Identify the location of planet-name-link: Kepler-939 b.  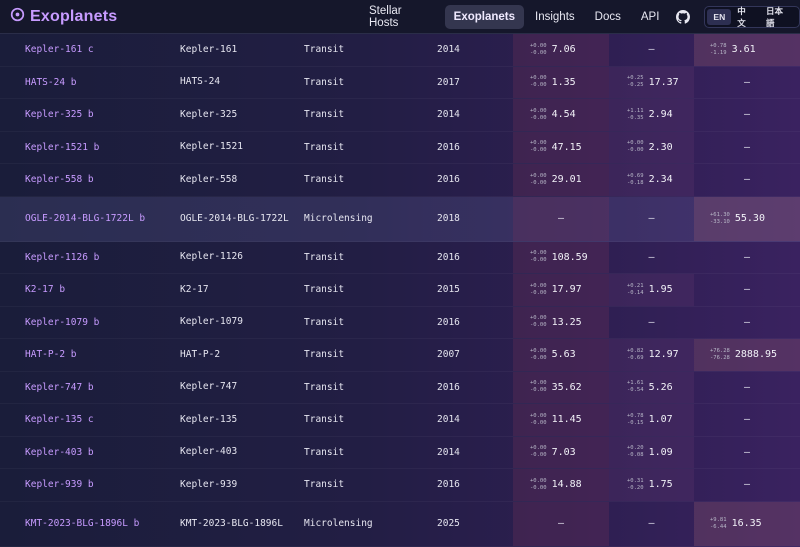
(100, 485).